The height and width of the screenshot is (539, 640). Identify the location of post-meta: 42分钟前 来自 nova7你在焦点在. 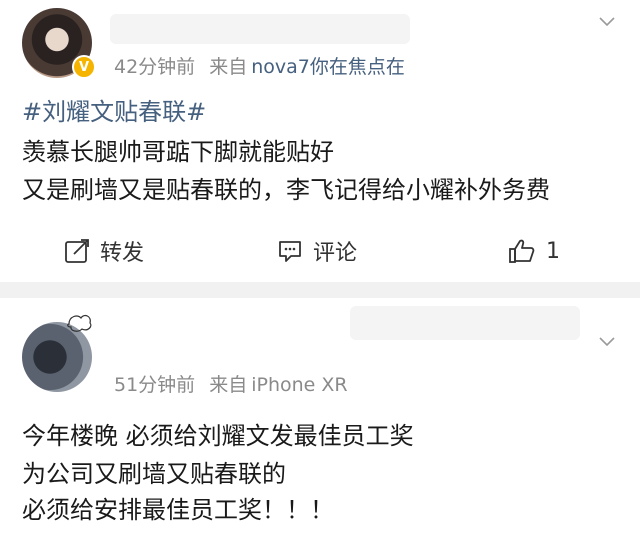
(259, 65).